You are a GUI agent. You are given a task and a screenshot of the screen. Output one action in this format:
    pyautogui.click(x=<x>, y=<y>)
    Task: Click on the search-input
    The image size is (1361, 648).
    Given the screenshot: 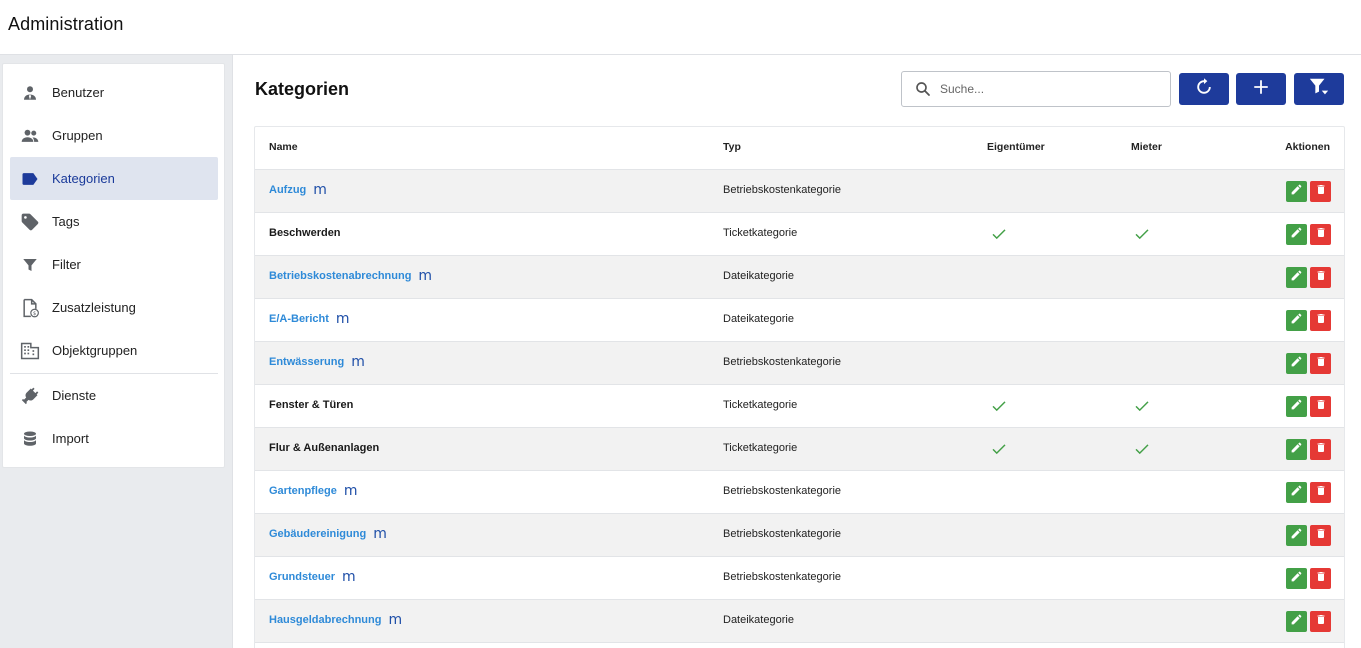 What is the action you would take?
    pyautogui.click(x=1050, y=89)
    